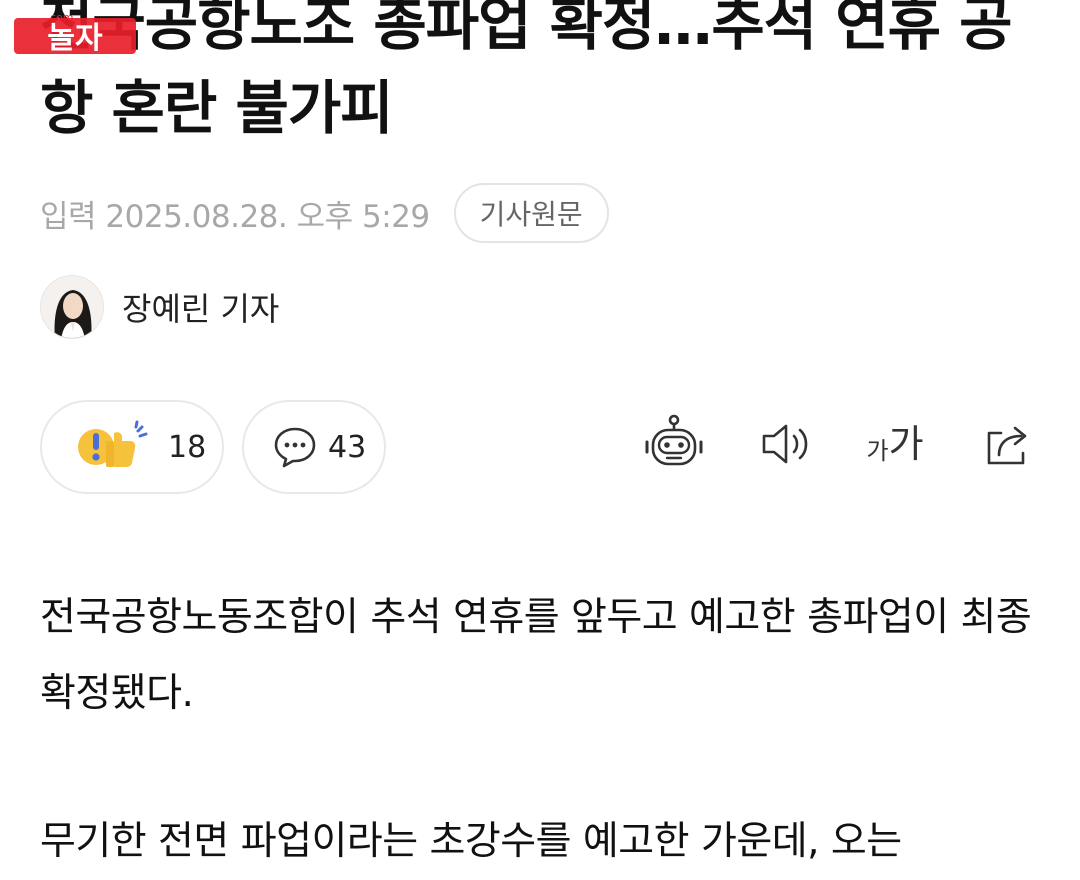  I want to click on watermark-logo: 놀자 .com, so click(75, 33).